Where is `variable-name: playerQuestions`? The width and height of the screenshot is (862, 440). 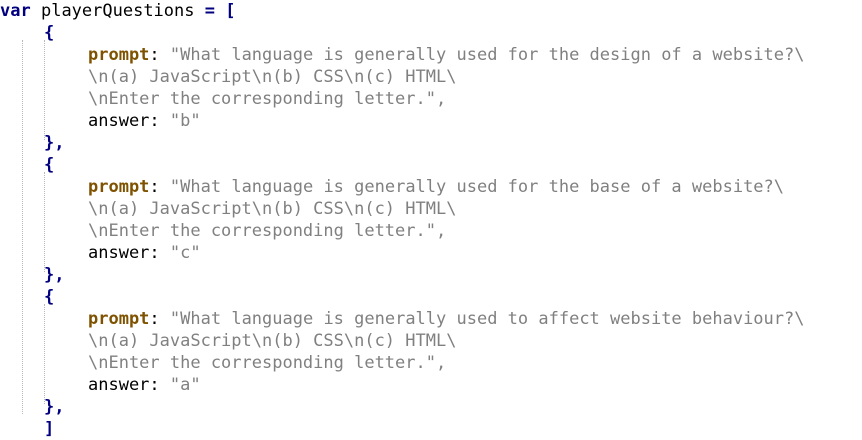
variable-name: playerQuestions is located at coordinates (117, 11).